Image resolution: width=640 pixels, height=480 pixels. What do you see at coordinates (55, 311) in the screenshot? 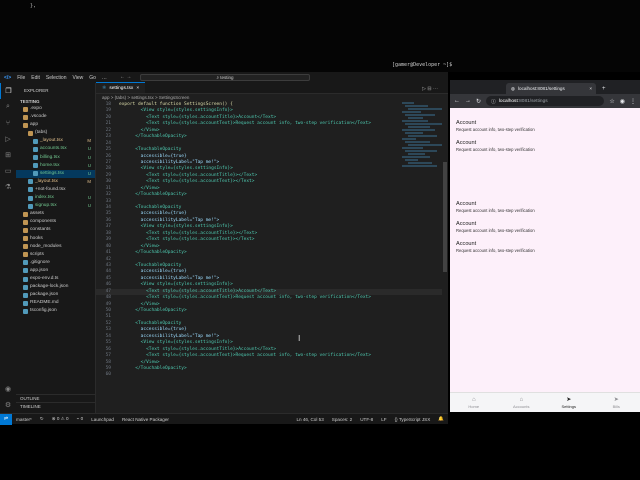
I see `tree-item: tsconfig.json` at bounding box center [55, 311].